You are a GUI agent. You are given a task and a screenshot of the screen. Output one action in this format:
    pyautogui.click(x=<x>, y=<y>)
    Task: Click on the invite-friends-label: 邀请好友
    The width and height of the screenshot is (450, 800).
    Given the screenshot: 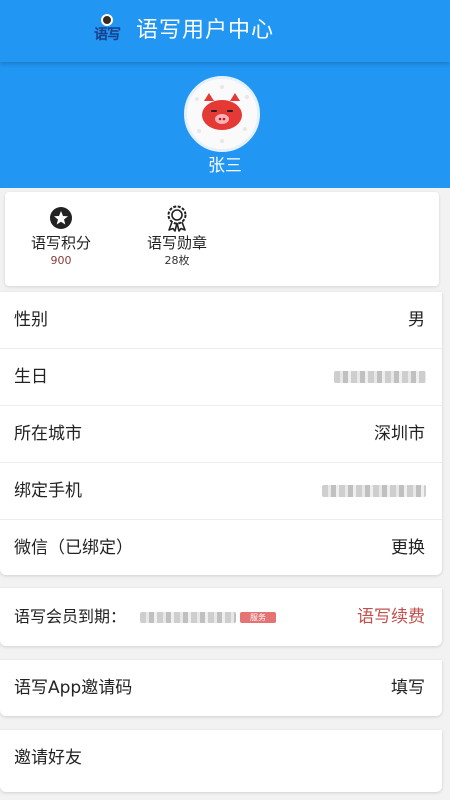 What is the action you would take?
    pyautogui.click(x=48, y=758)
    